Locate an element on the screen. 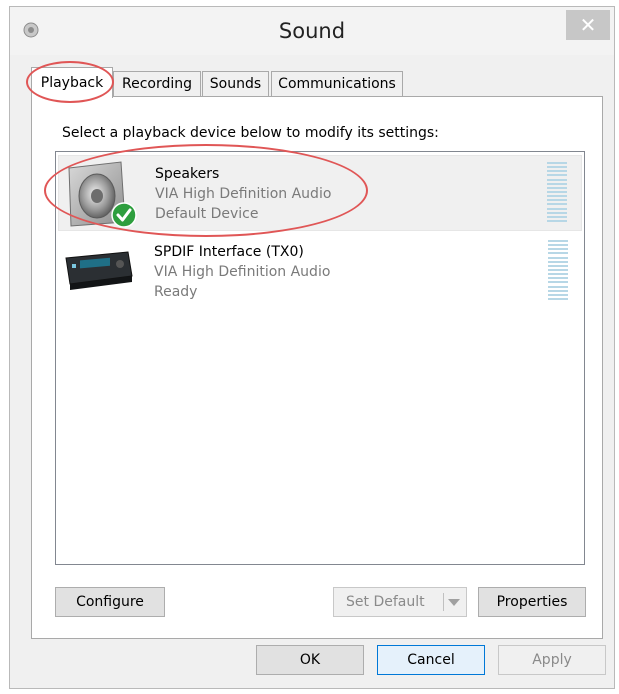 The width and height of the screenshot is (619, 694). device-status: Default Device is located at coordinates (207, 214).